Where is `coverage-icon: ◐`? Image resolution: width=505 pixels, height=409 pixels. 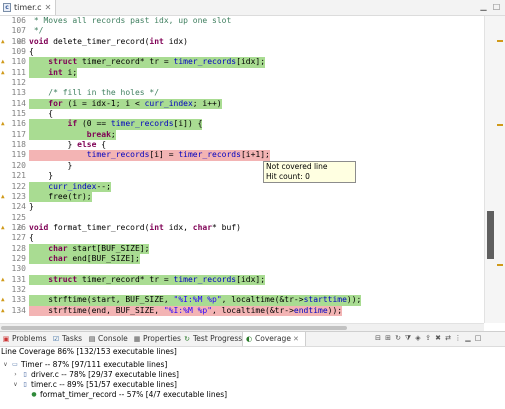 coverage-icon: ◐ is located at coordinates (249, 339).